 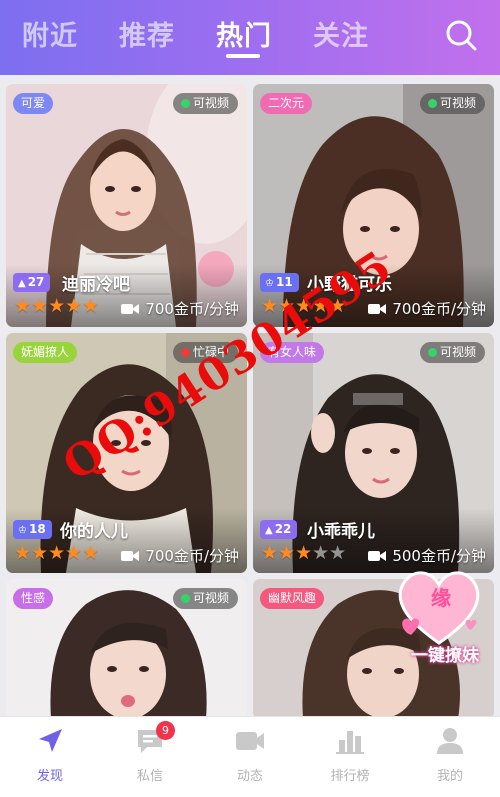 I want to click on tab-recommend: 推荐, so click(x=147, y=33).